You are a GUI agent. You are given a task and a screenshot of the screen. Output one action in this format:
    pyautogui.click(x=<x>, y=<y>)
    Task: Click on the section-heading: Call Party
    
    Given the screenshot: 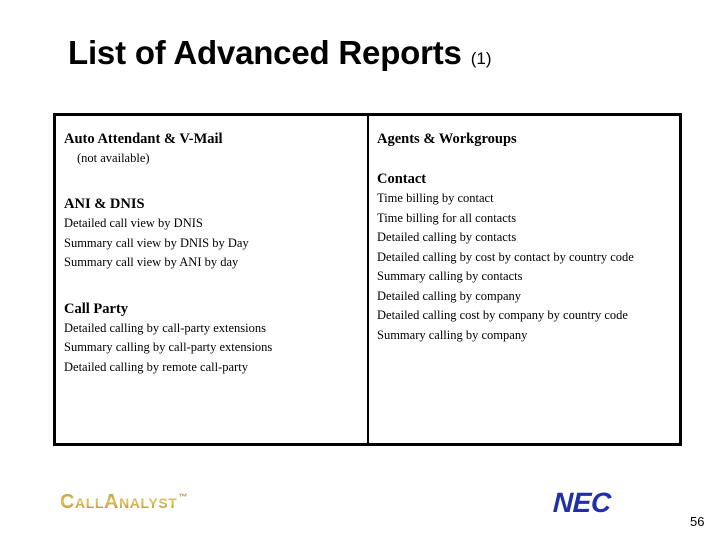 What is the action you would take?
    pyautogui.click(x=96, y=308)
    